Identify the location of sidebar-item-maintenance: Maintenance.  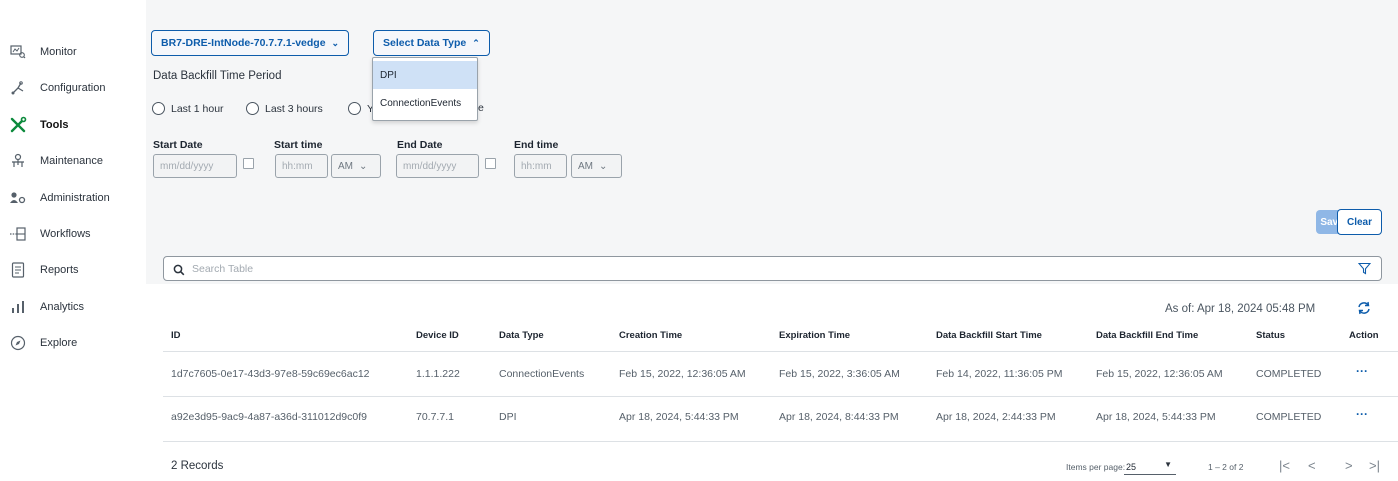
(73, 161).